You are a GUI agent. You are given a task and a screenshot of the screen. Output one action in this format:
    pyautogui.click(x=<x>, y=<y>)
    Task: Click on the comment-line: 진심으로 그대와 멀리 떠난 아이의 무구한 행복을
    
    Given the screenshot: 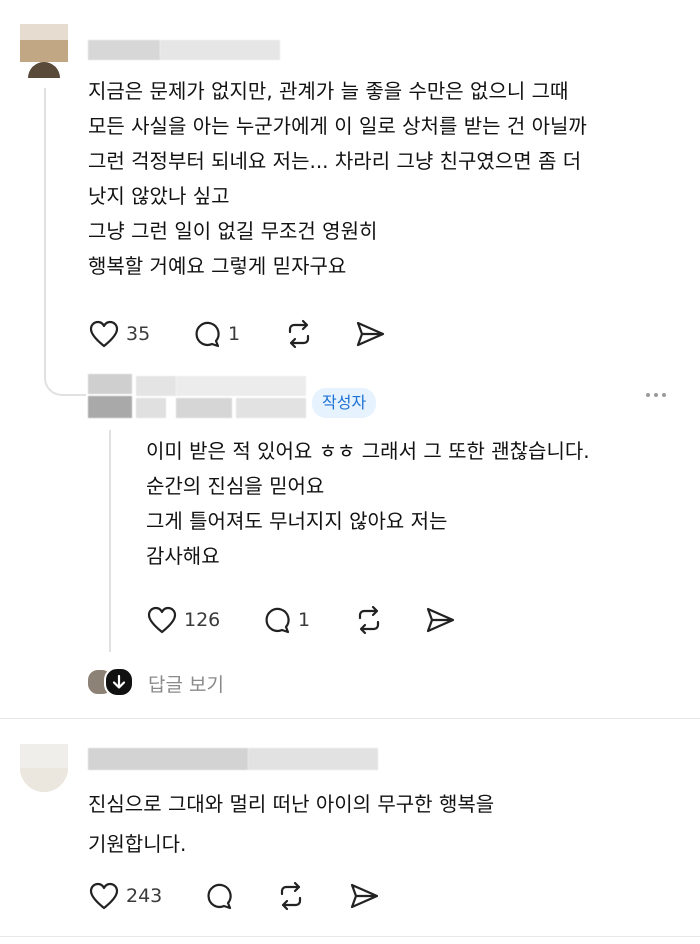 What is the action you would take?
    pyautogui.click(x=291, y=804)
    